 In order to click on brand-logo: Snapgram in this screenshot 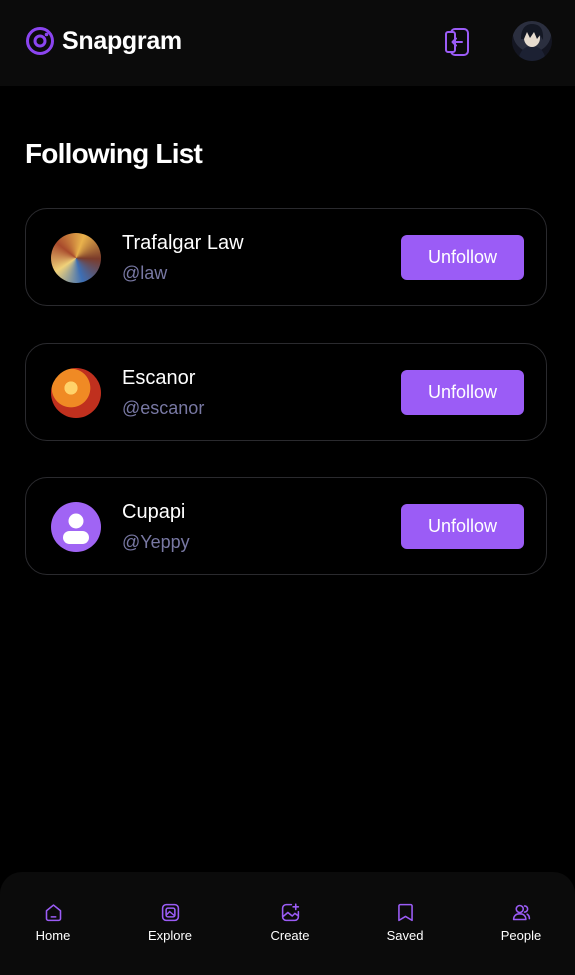, I will do `click(103, 41)`.